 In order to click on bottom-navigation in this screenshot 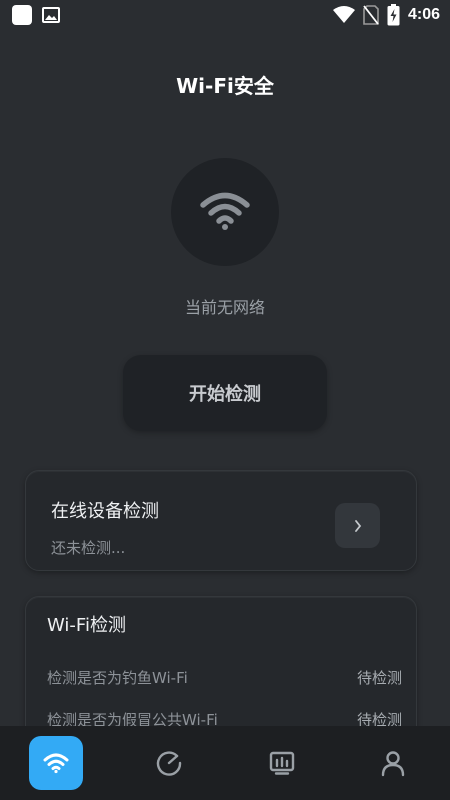, I will do `click(225, 763)`.